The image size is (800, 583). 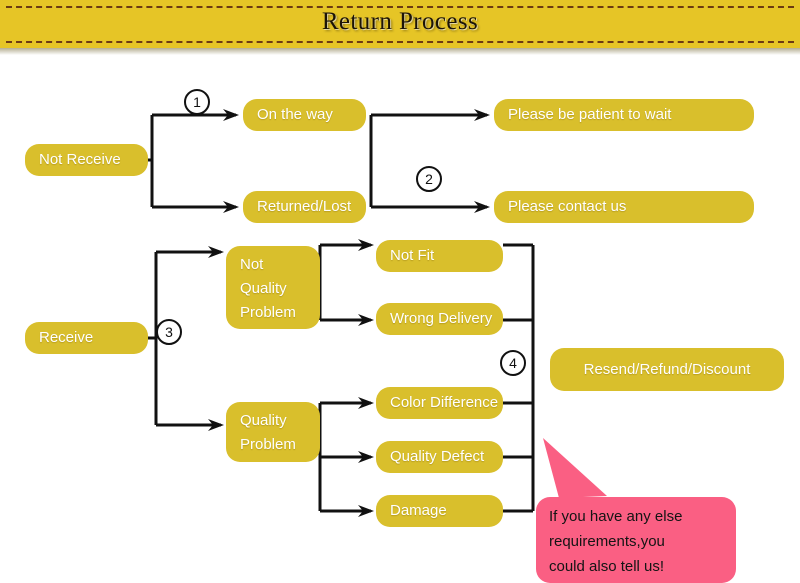 What do you see at coordinates (575, 468) in the screenshot?
I see `callout-tail` at bounding box center [575, 468].